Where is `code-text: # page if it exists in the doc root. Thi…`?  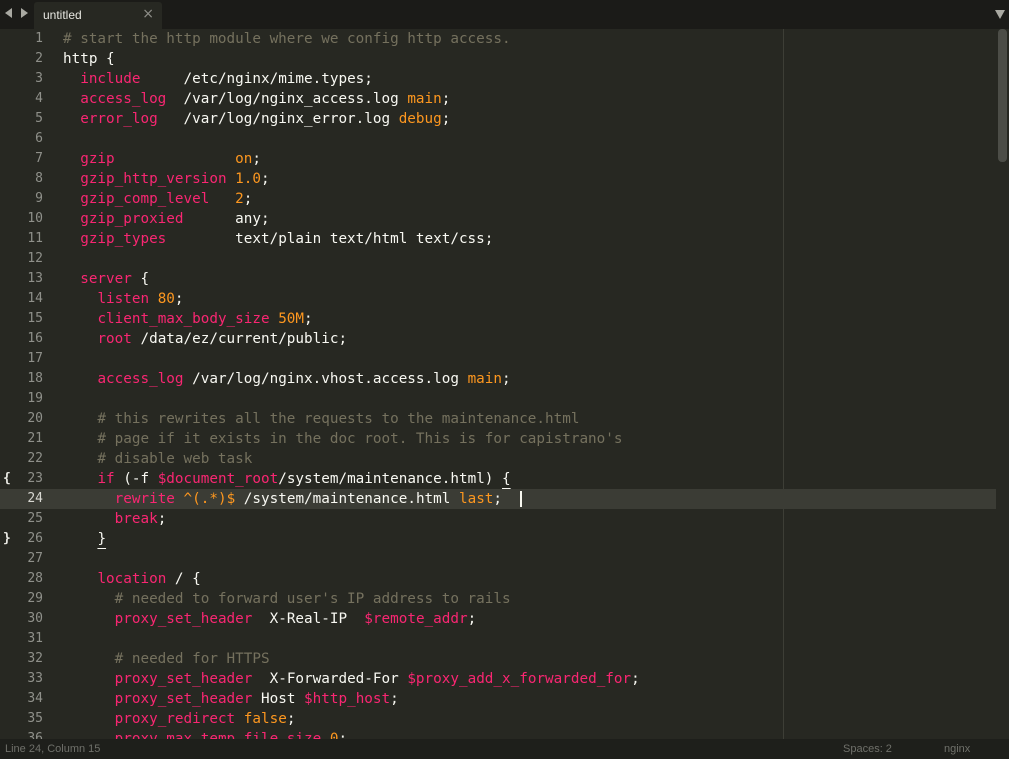 code-text: # page if it exists in the doc root. Thi… is located at coordinates (342, 439).